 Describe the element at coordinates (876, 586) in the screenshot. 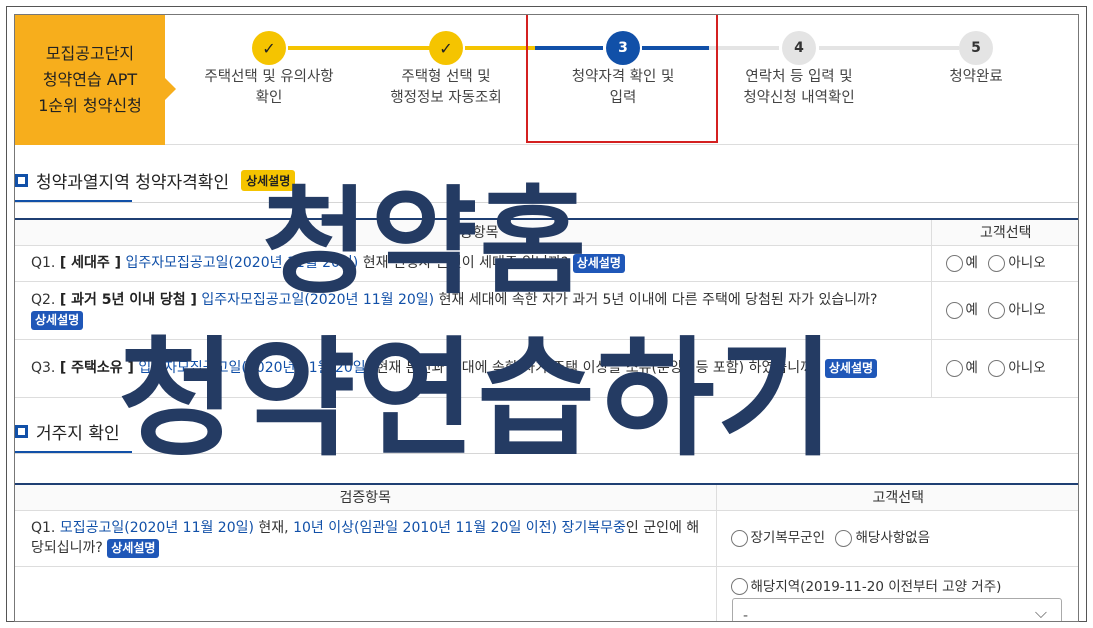

I see `region-label: 해당지역(2019-11-20 이전부터 고양 거주)` at that location.